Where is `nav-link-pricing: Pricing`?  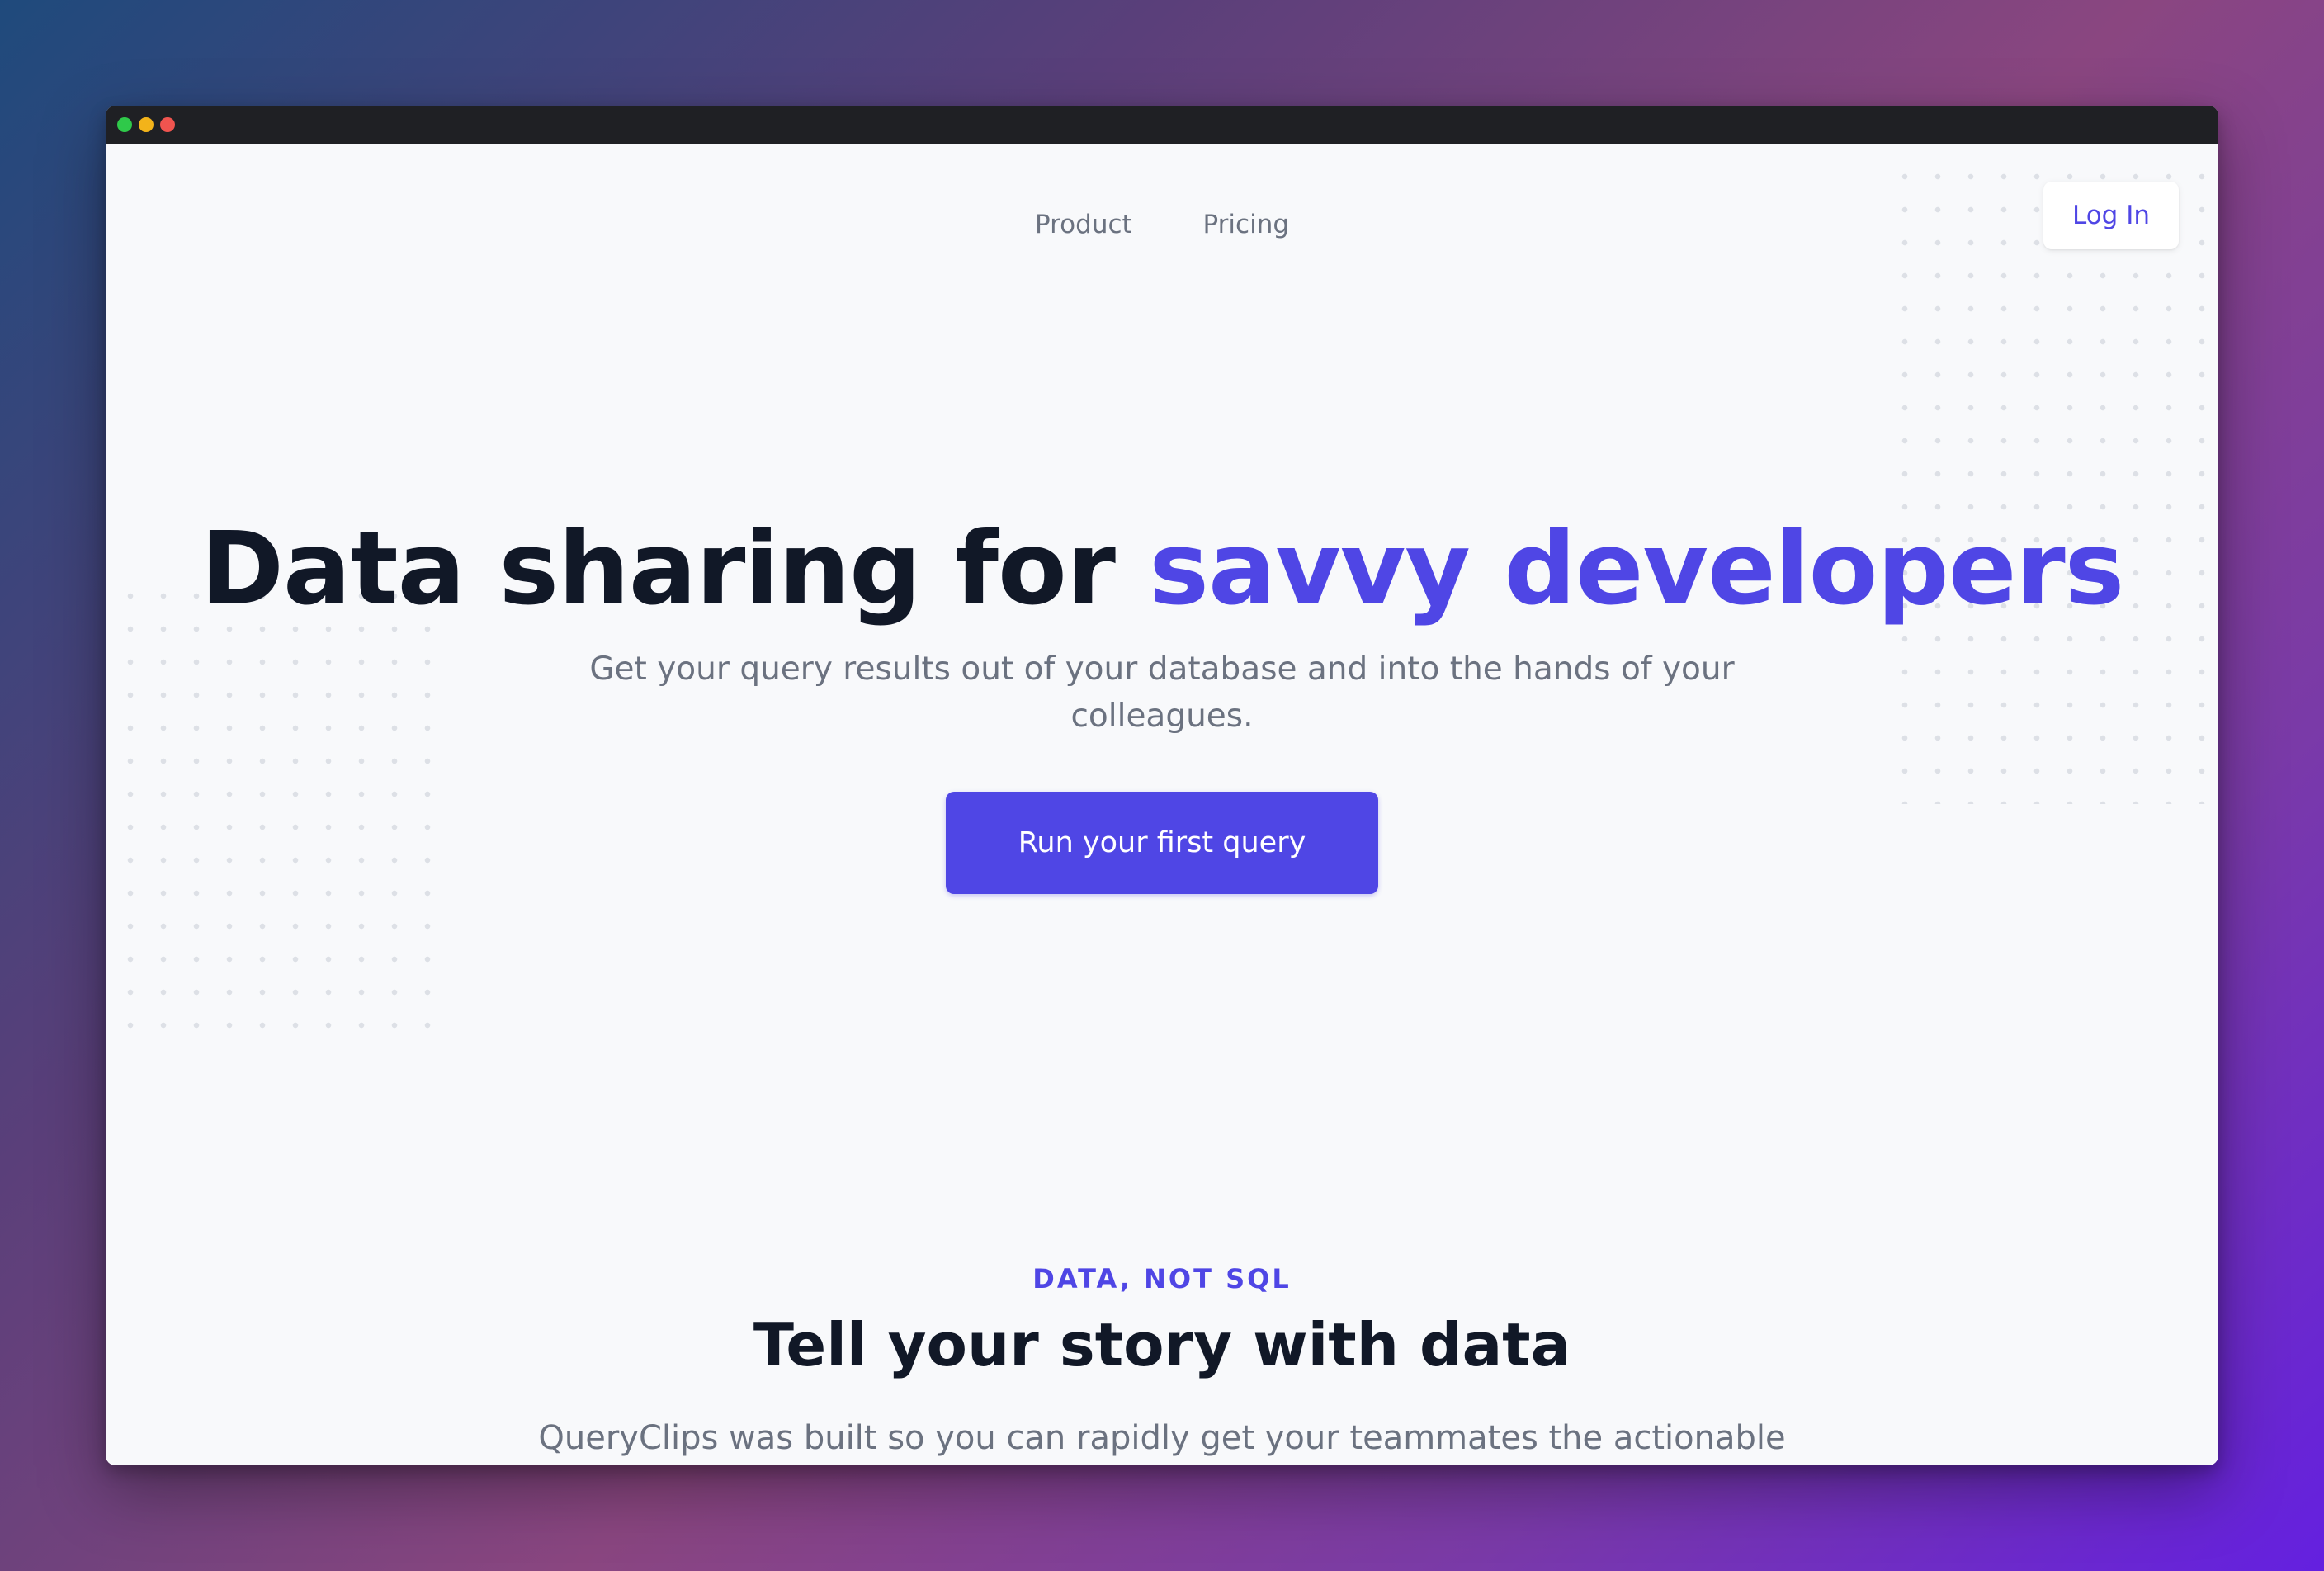
nav-link-pricing: Pricing is located at coordinates (1246, 224).